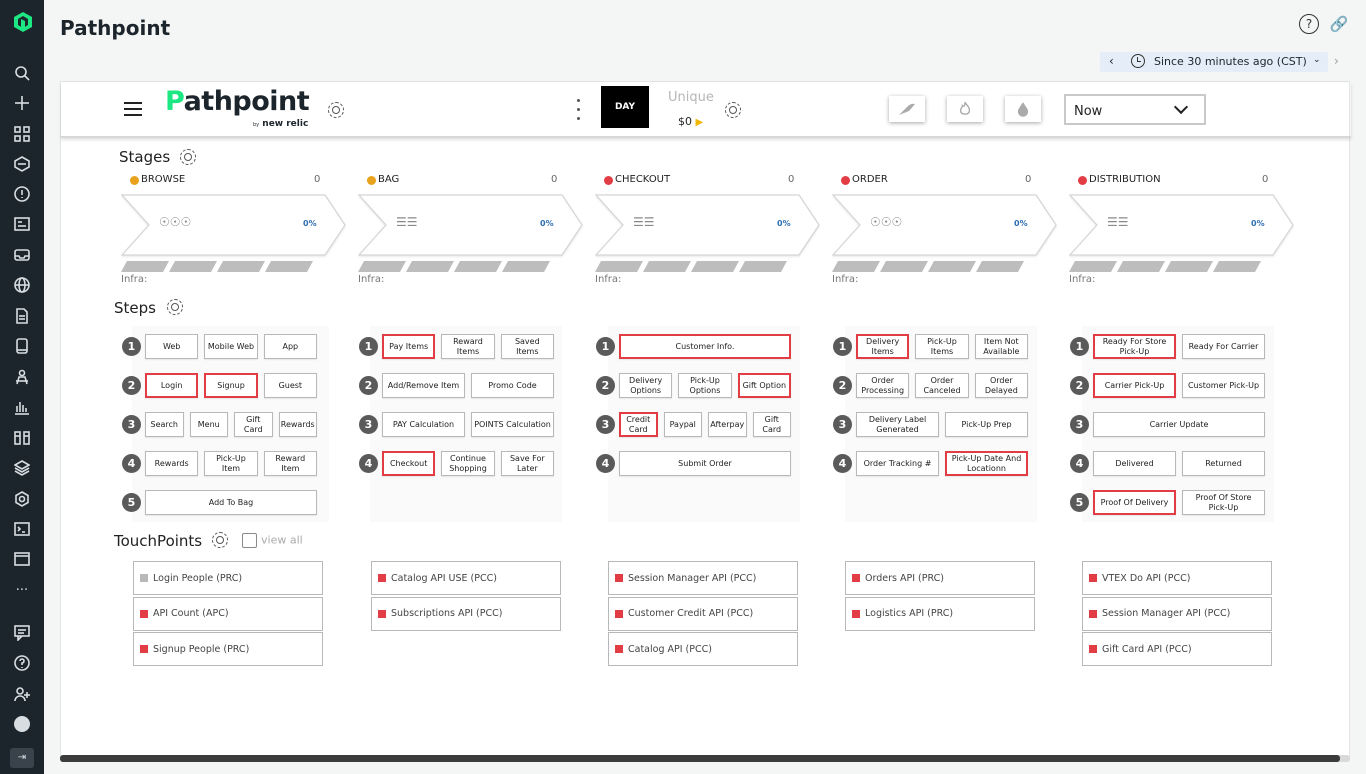  I want to click on previous-time-icon: ‹, so click(1111, 61).